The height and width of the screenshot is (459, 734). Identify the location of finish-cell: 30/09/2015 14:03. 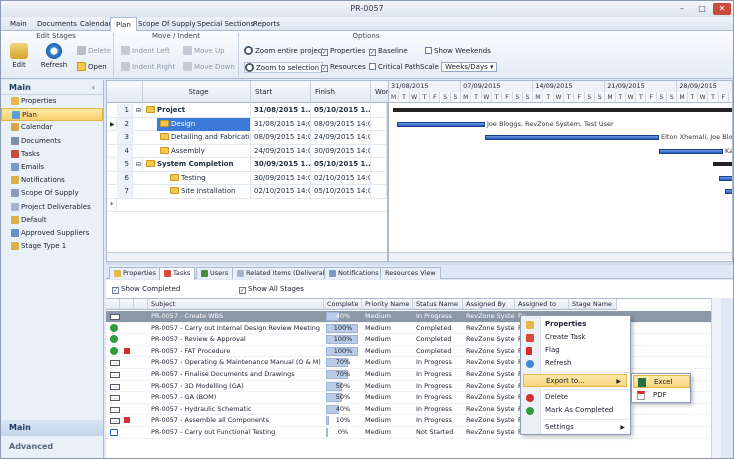
(341, 151).